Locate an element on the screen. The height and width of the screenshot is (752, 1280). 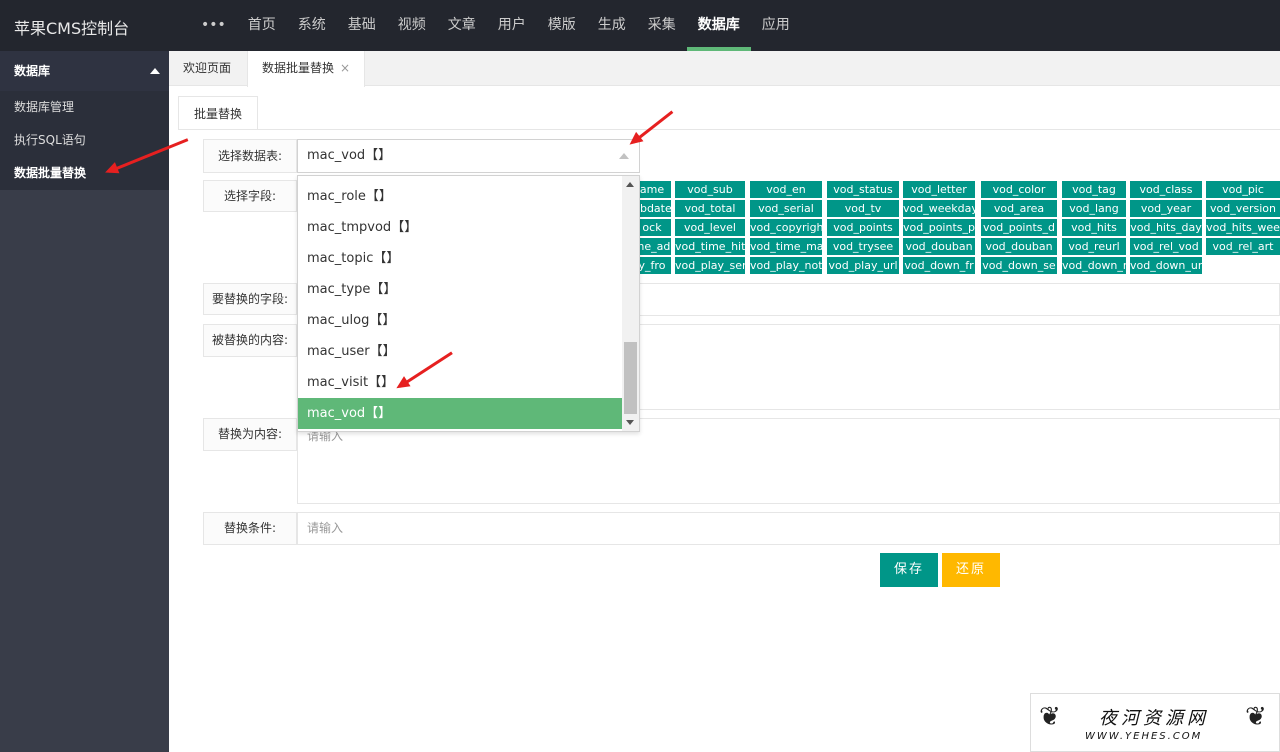
select-table-label: 选择数据表: is located at coordinates (250, 156).